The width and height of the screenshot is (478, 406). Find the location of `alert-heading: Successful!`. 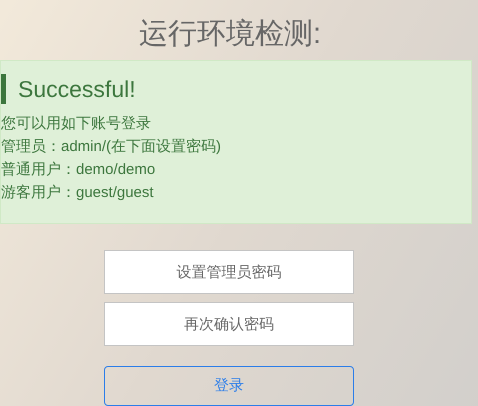

alert-heading: Successful! is located at coordinates (236, 89).